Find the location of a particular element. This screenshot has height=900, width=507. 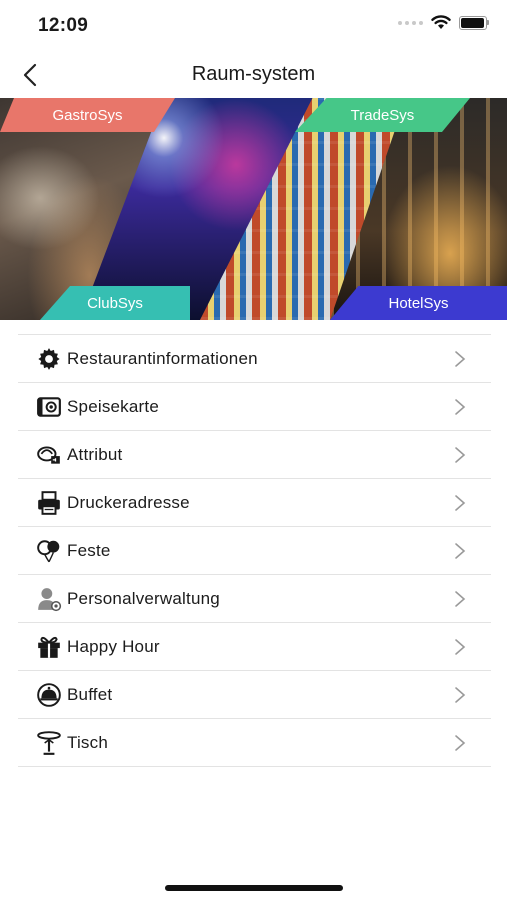

menu-item-label: Druckeradresse is located at coordinates (128, 502).